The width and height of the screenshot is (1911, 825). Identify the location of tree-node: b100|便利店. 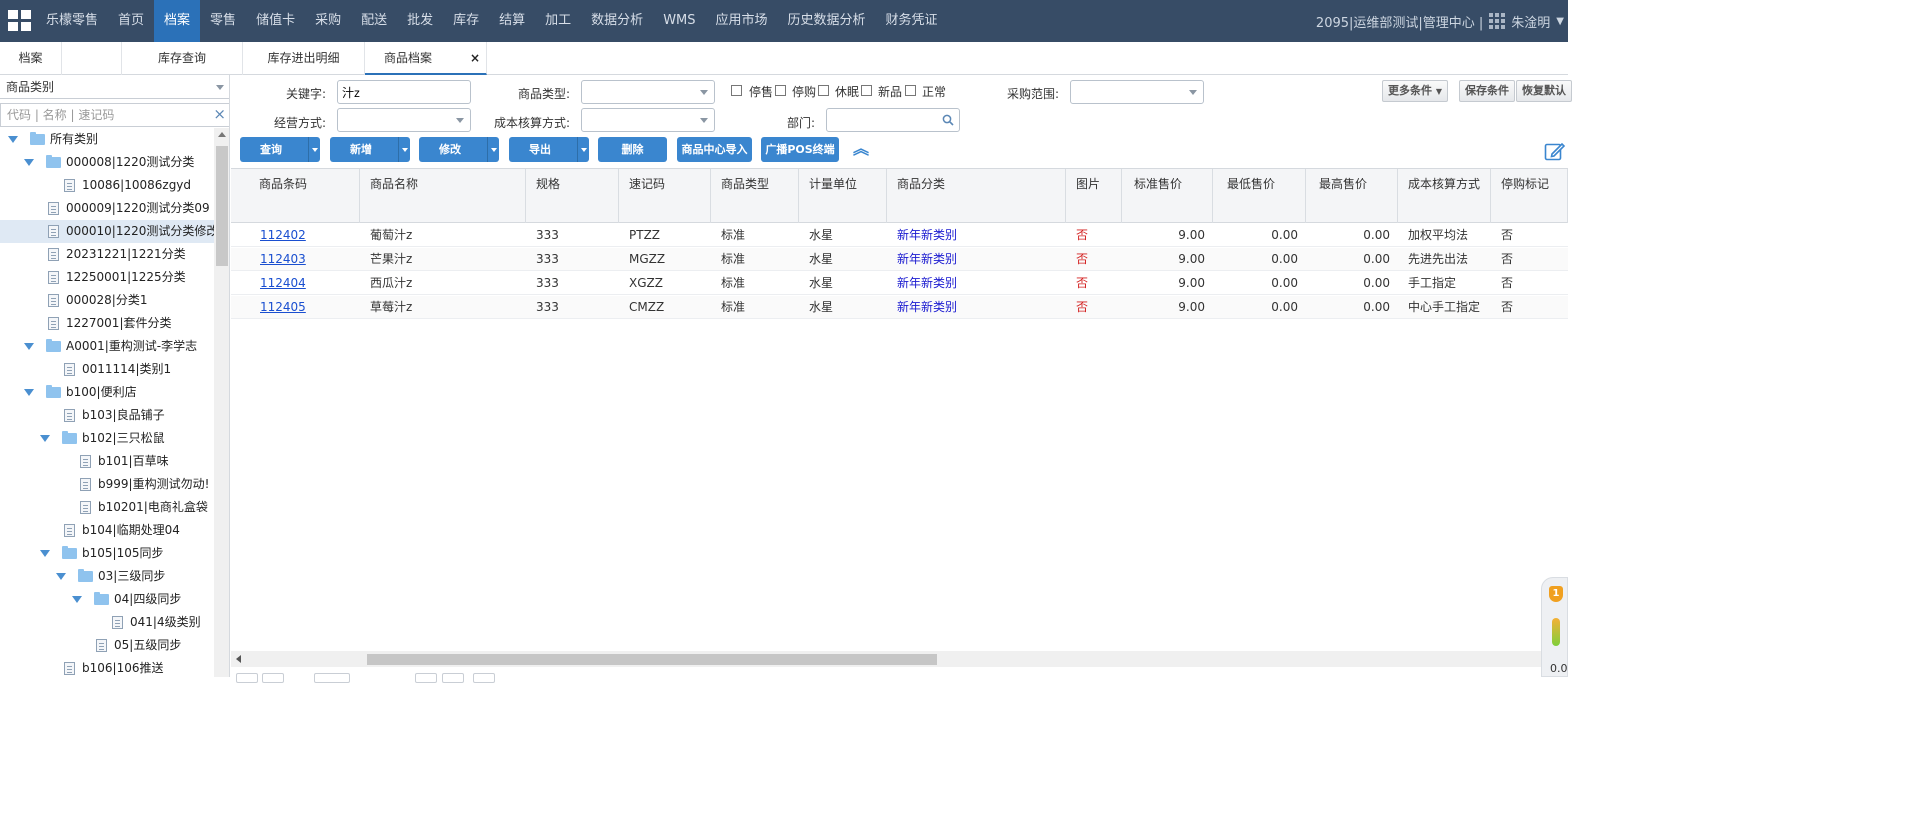
(107, 392).